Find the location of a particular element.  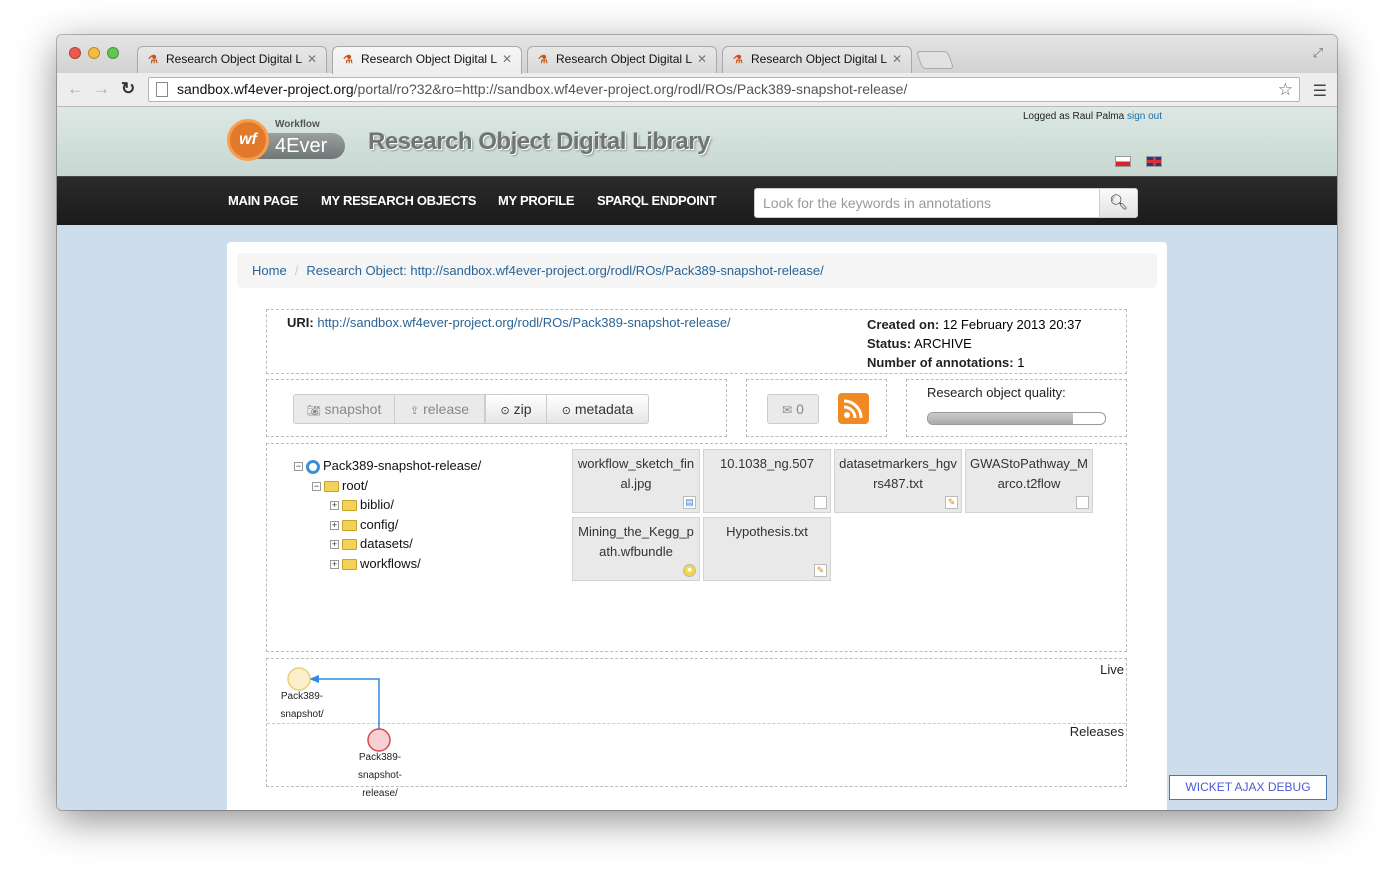

browser-tab-3: ⚗ Research Object Digital Lib ✕ is located at coordinates (622, 59).